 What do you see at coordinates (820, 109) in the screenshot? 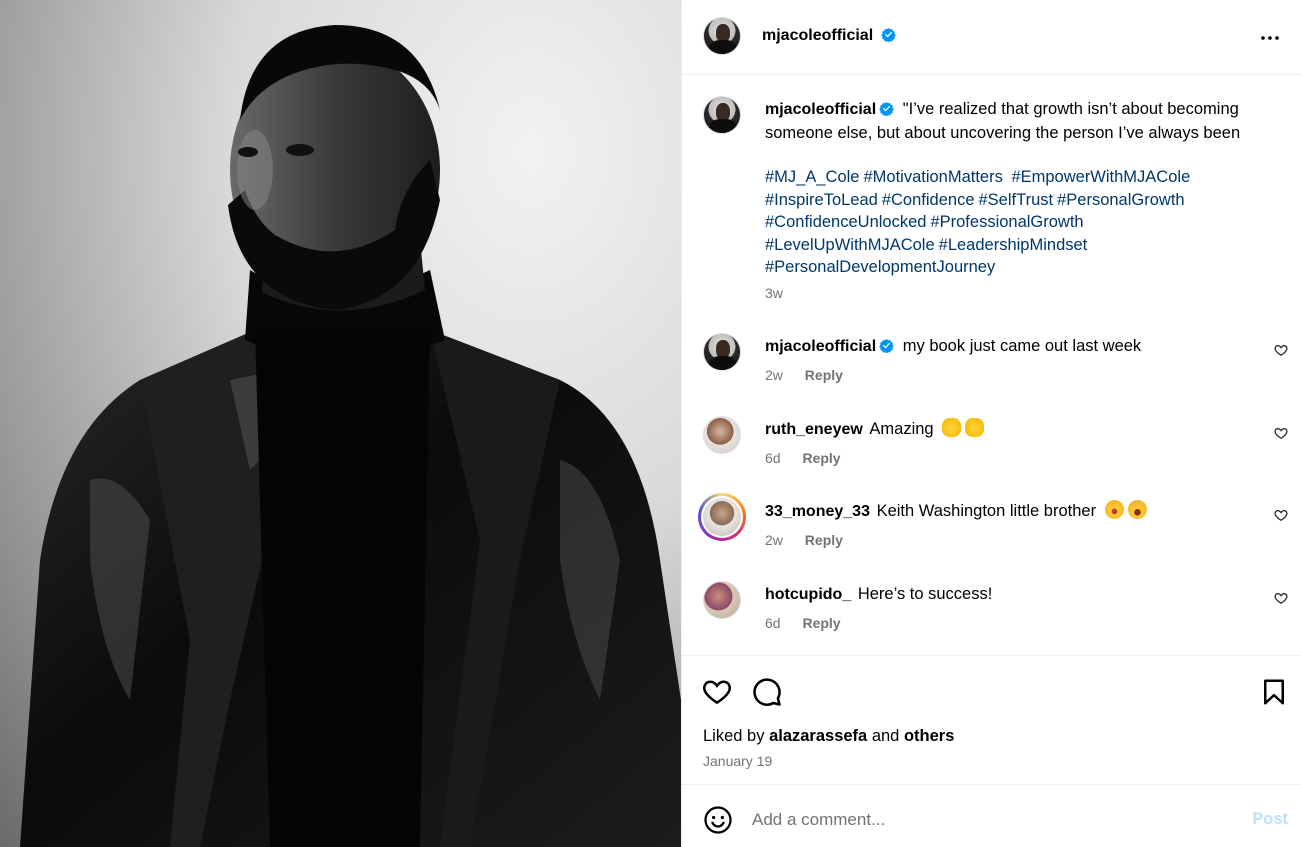
I see `caption-username: mjacoleofficial` at bounding box center [820, 109].